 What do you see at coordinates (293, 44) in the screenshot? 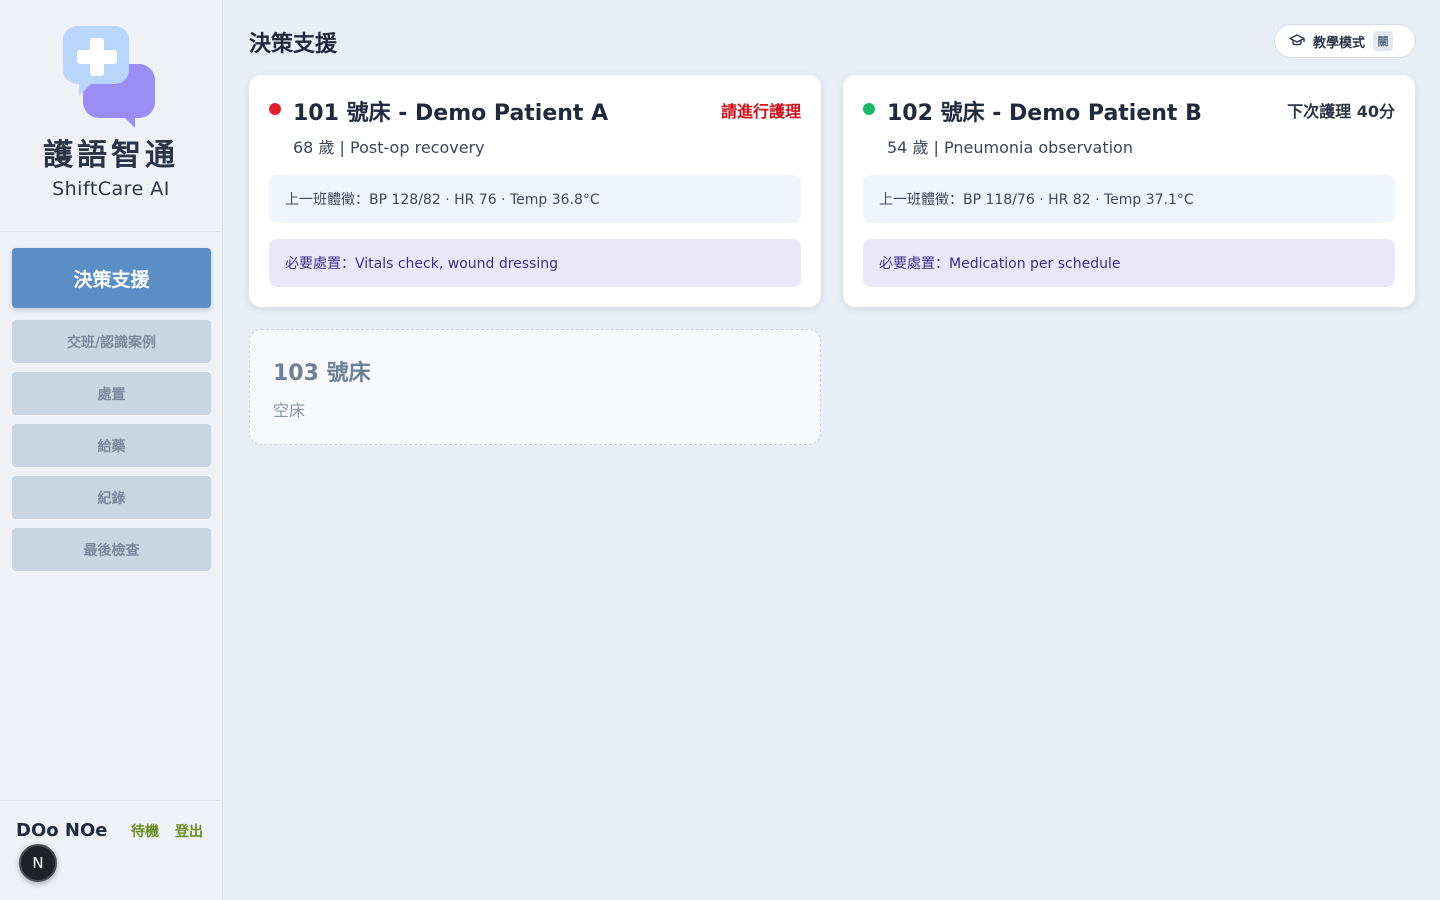
I see `page-title: 決策支援` at bounding box center [293, 44].